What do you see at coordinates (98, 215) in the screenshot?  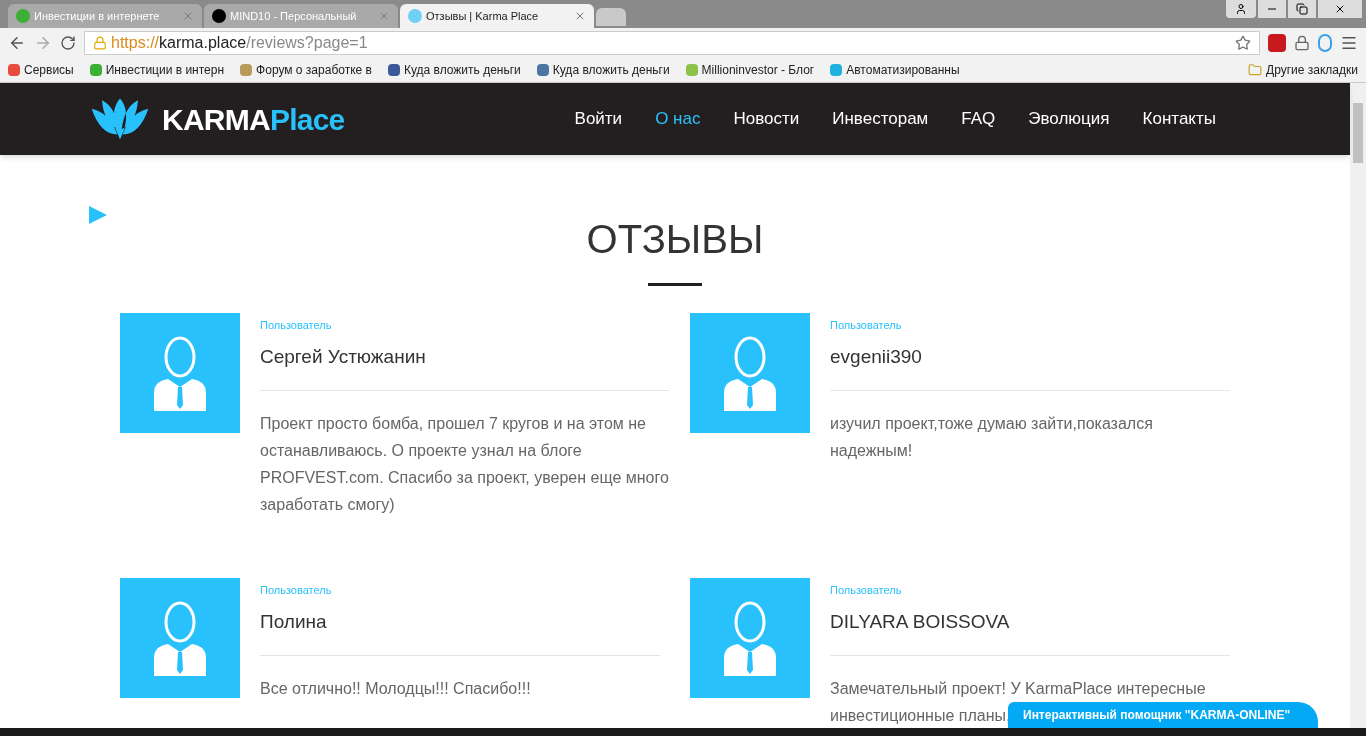 I see `play-icon` at bounding box center [98, 215].